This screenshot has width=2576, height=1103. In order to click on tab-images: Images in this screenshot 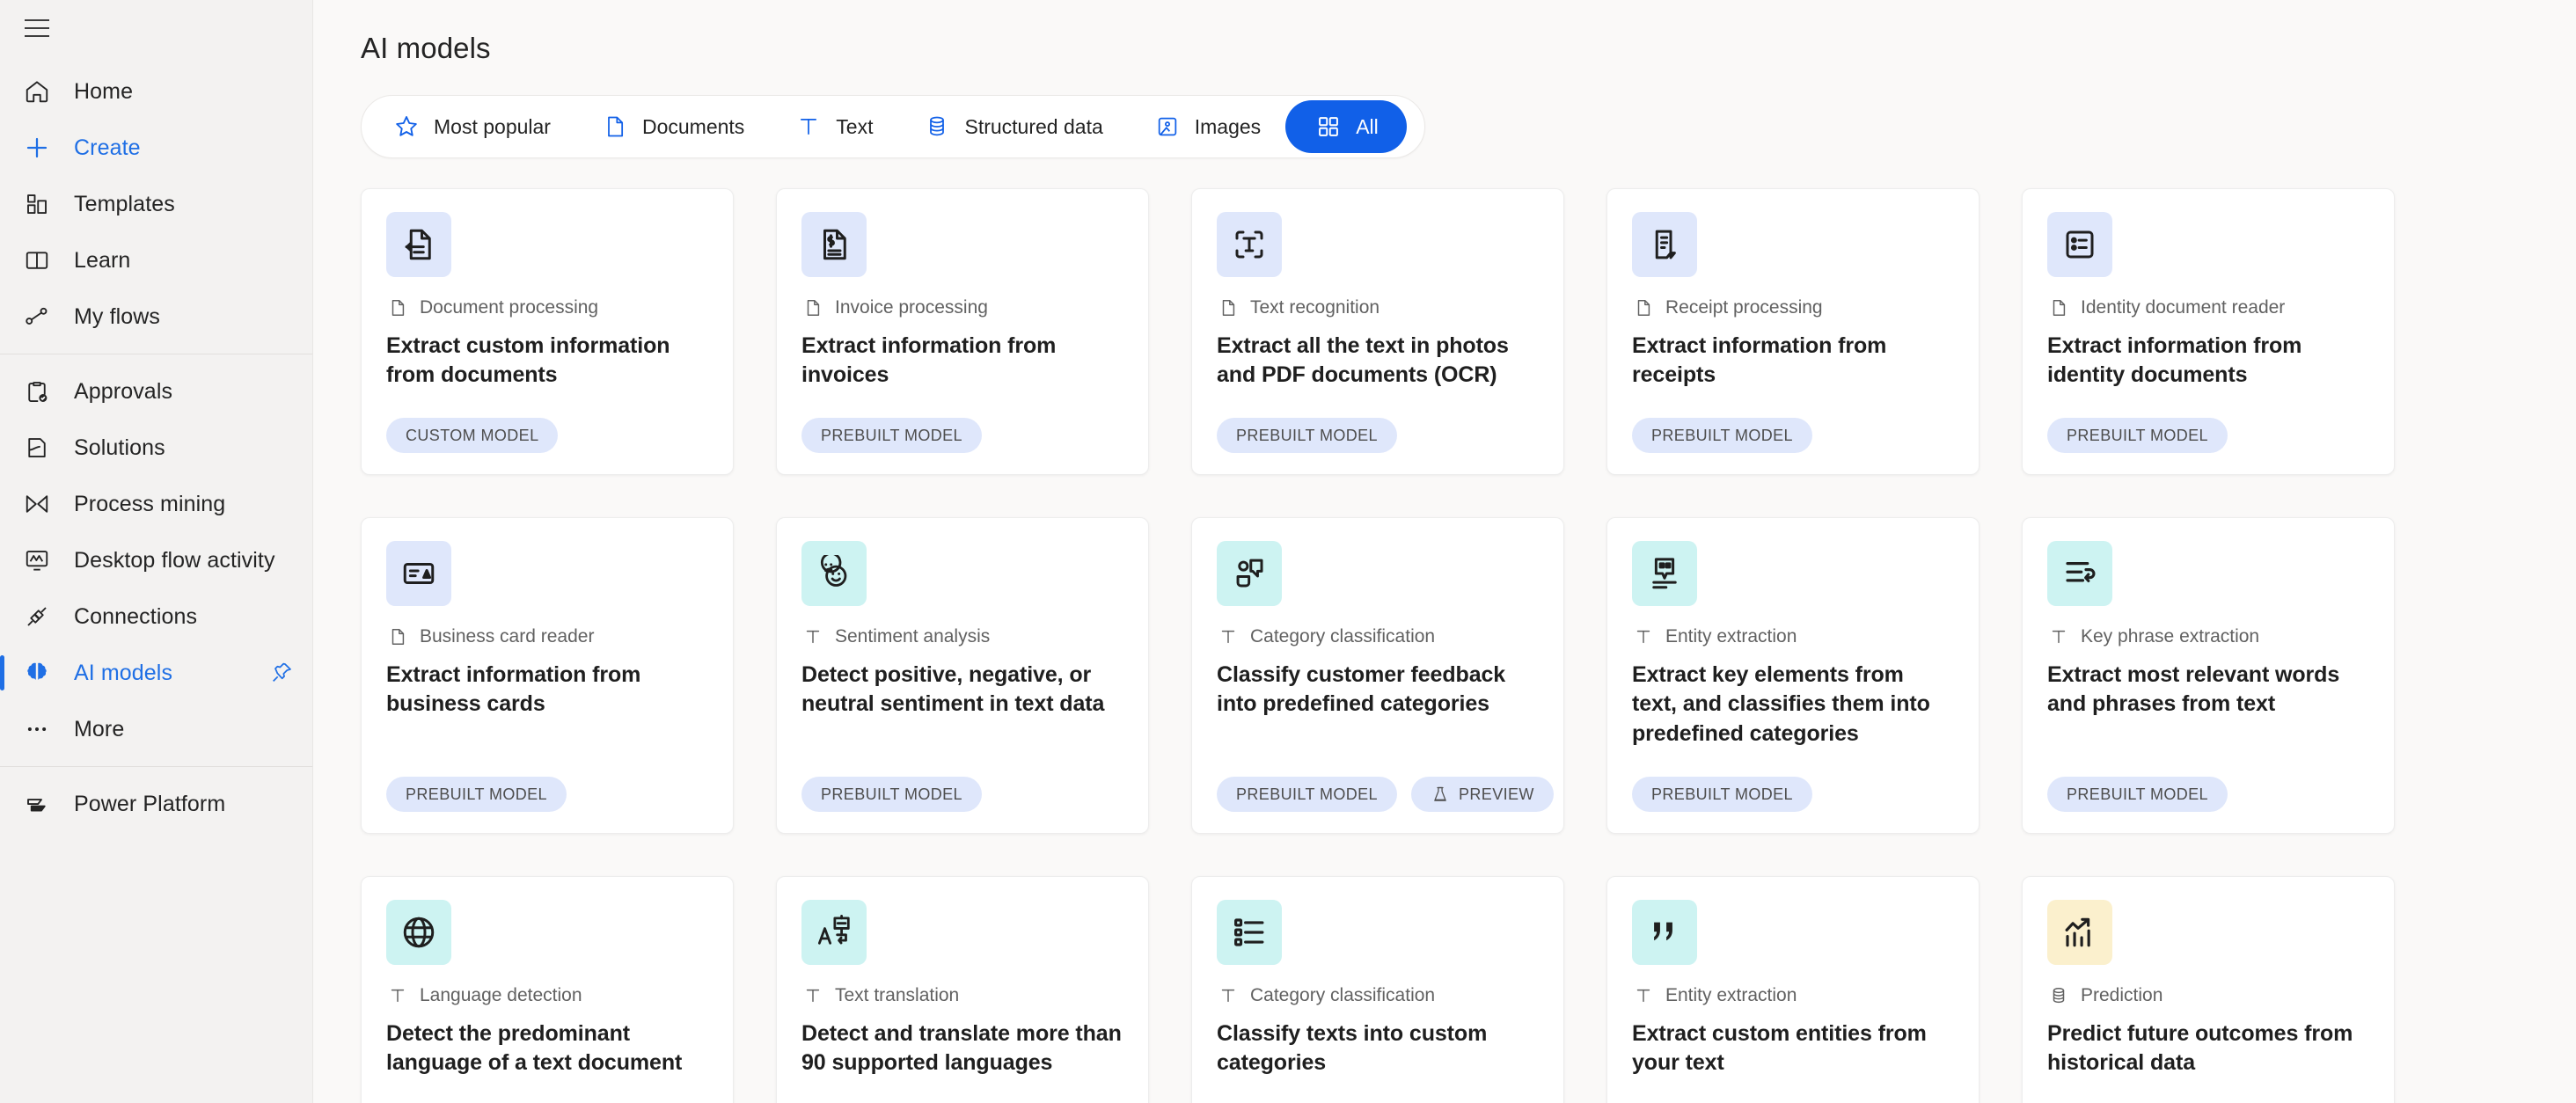, I will do `click(1206, 126)`.